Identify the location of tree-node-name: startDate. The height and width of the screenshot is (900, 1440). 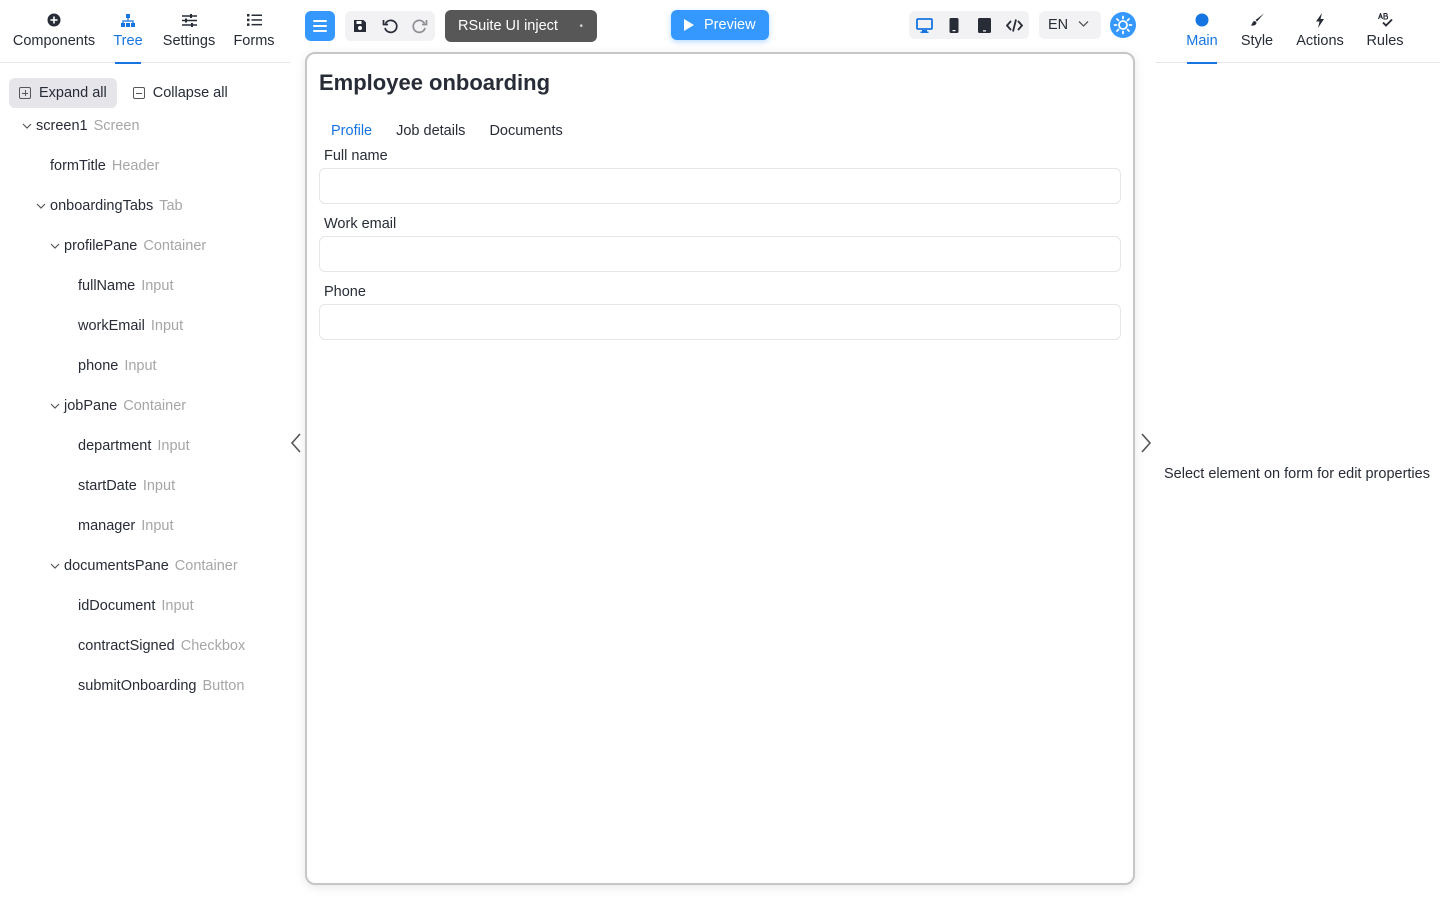
(107, 486).